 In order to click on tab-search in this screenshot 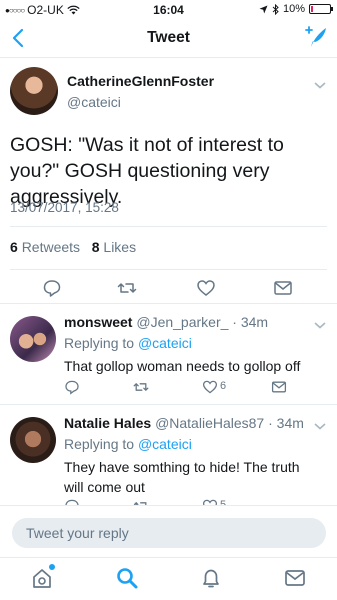, I will do `click(127, 578)`.